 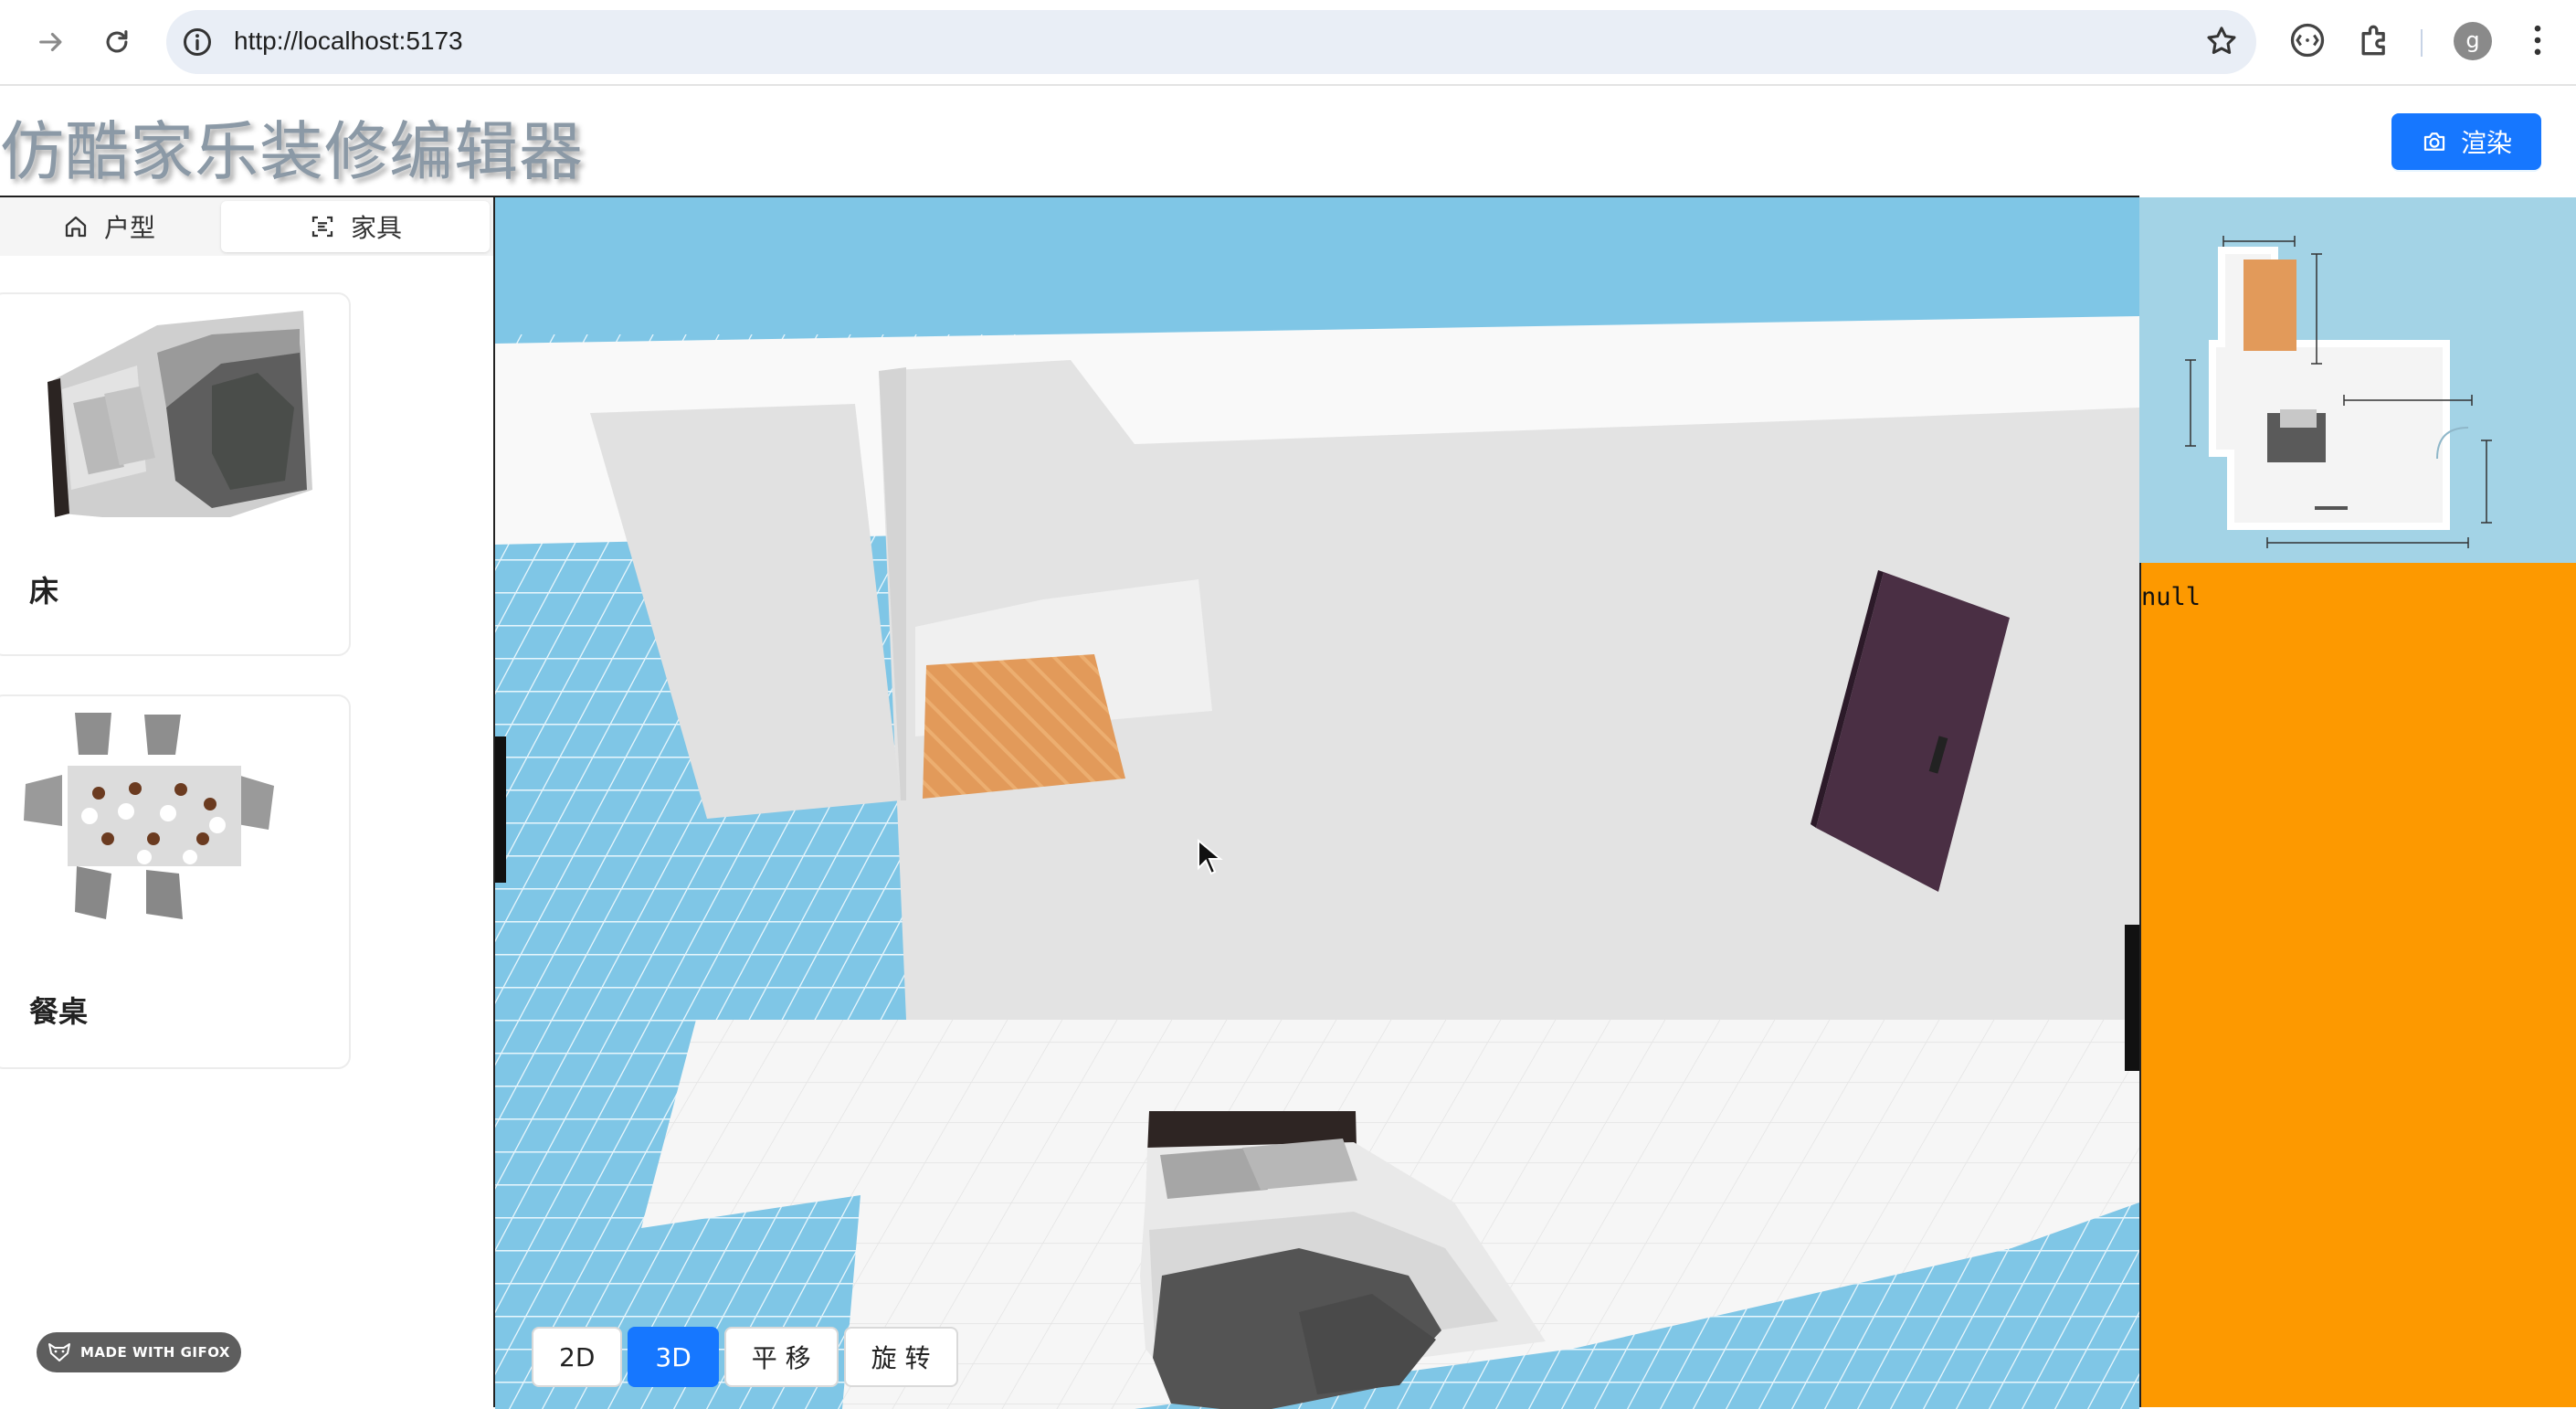 I want to click on floorplan-minimap, so click(x=2357, y=380).